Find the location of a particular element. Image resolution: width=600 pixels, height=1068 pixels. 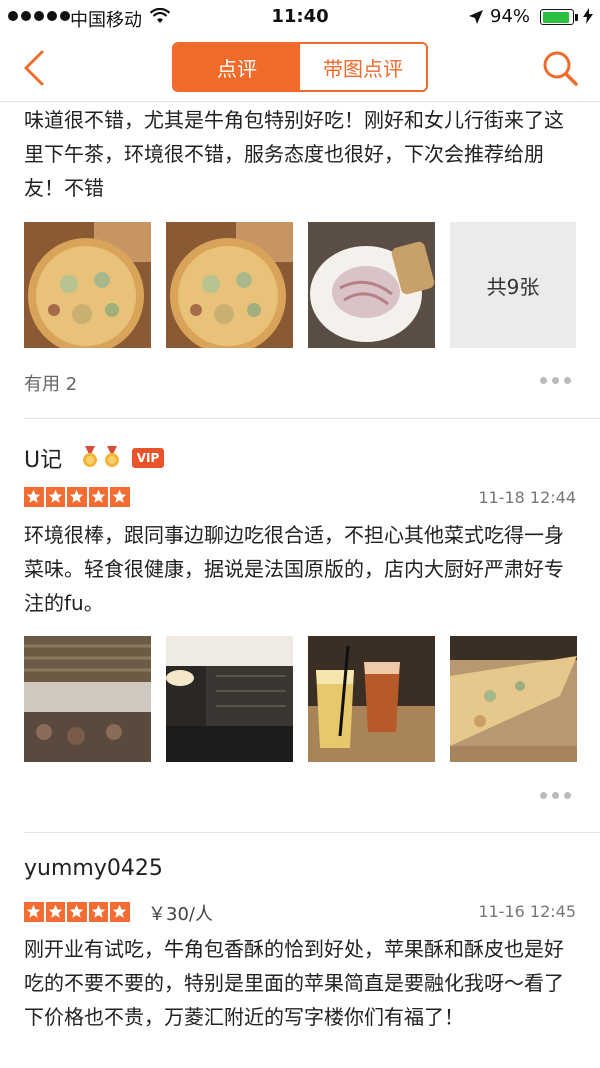

location-arrow-icon is located at coordinates (476, 17).